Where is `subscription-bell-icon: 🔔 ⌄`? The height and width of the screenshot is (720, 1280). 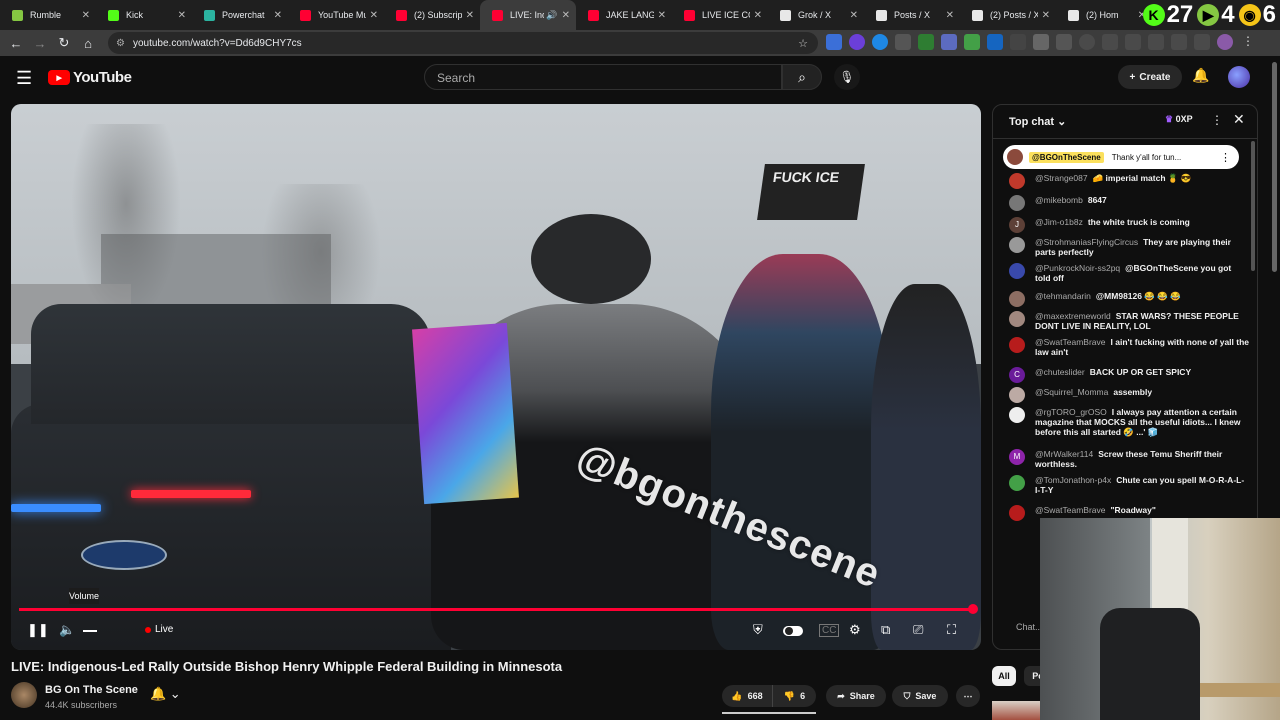
subscription-bell-icon: 🔔 ⌄ is located at coordinates (165, 694).